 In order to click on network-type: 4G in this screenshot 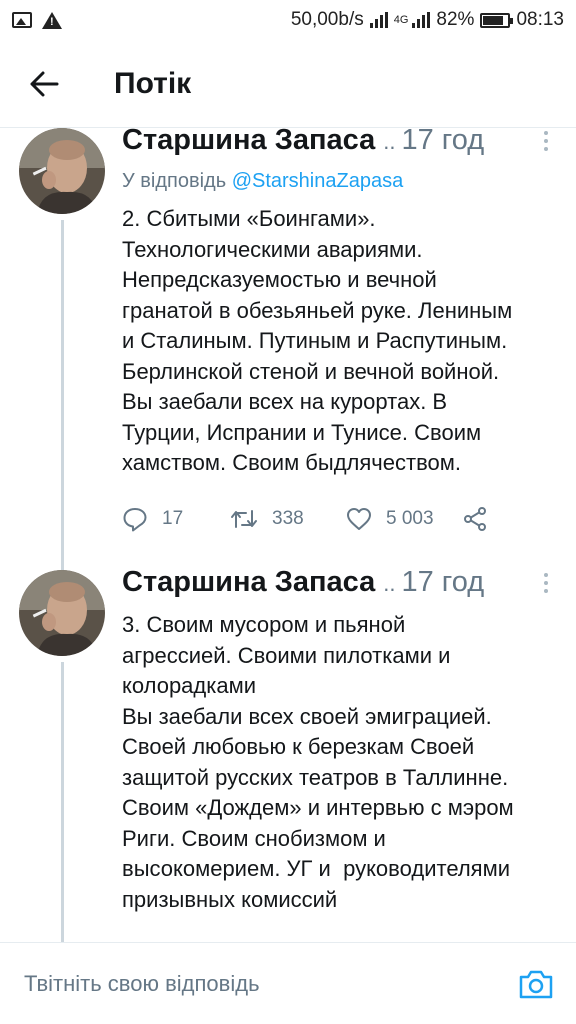, I will do `click(401, 20)`.